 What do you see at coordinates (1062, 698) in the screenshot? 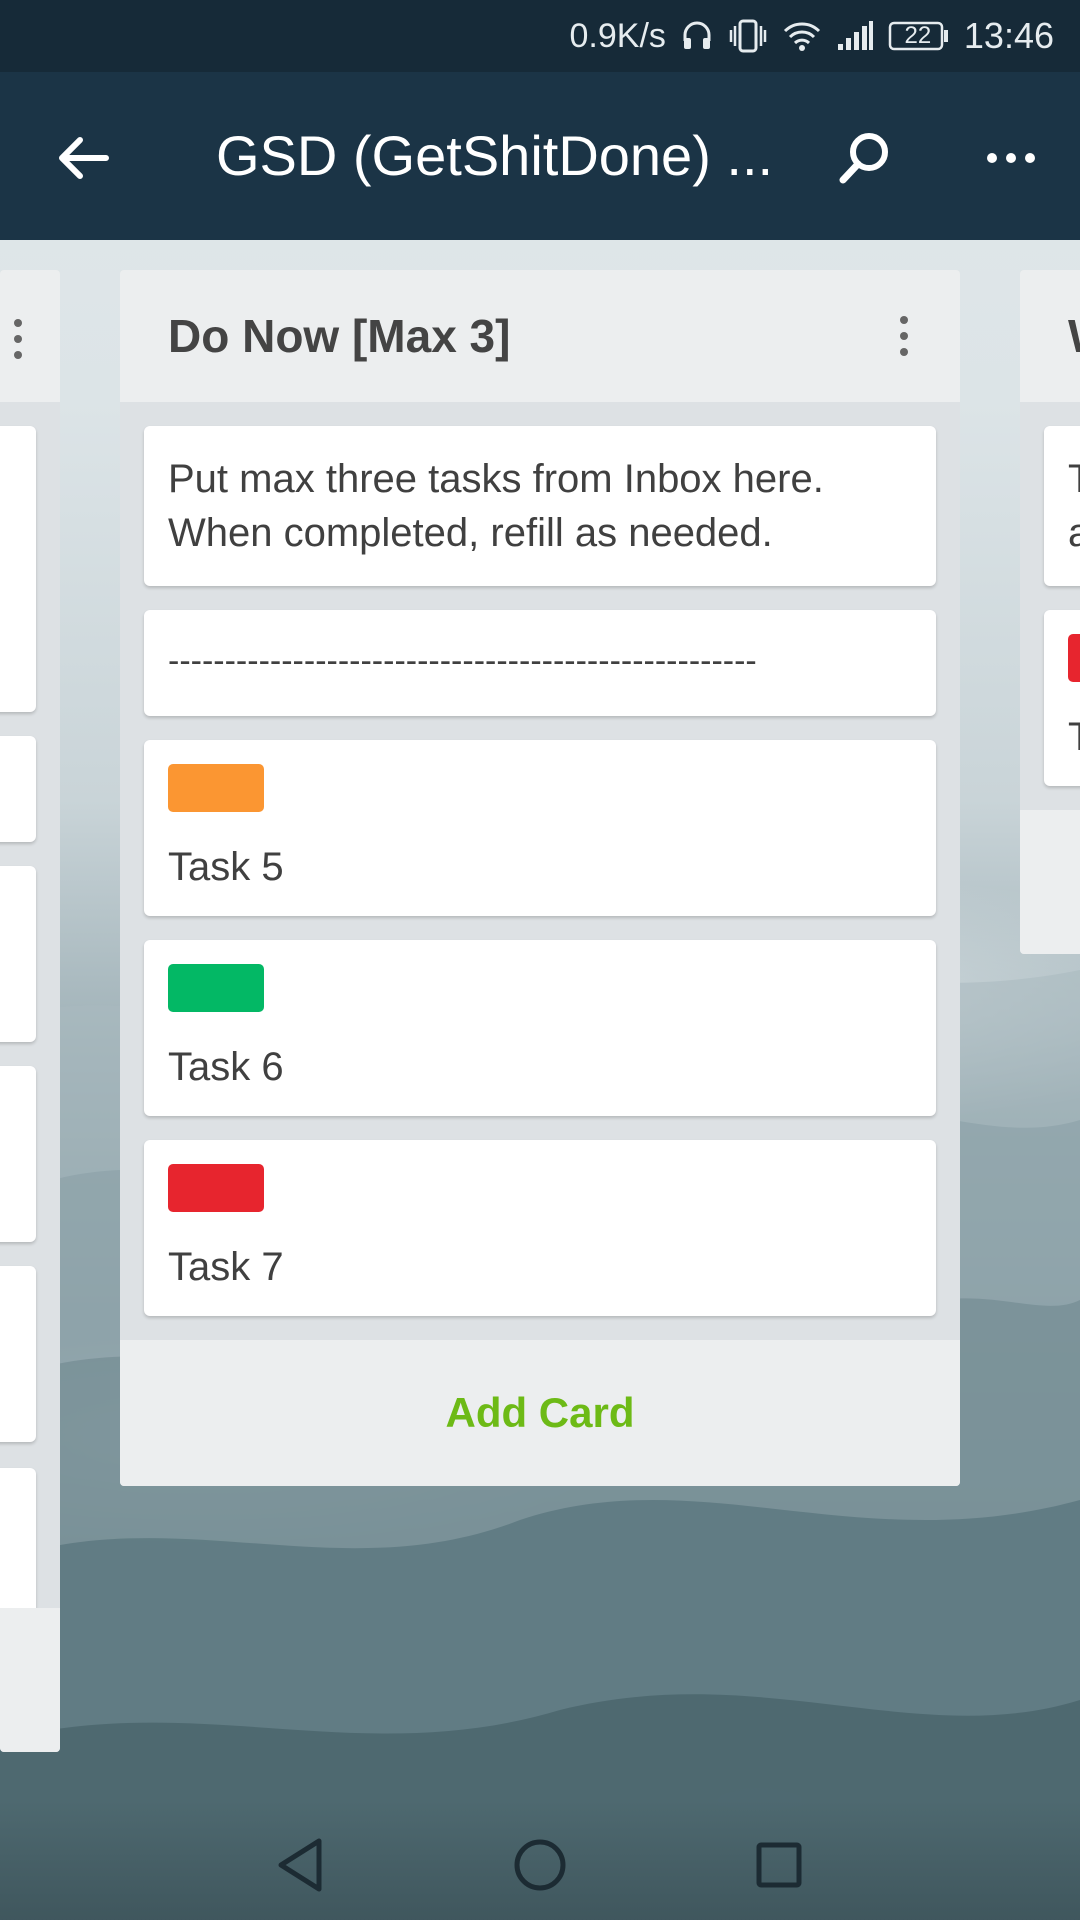
I see `right-list-card: T` at bounding box center [1062, 698].